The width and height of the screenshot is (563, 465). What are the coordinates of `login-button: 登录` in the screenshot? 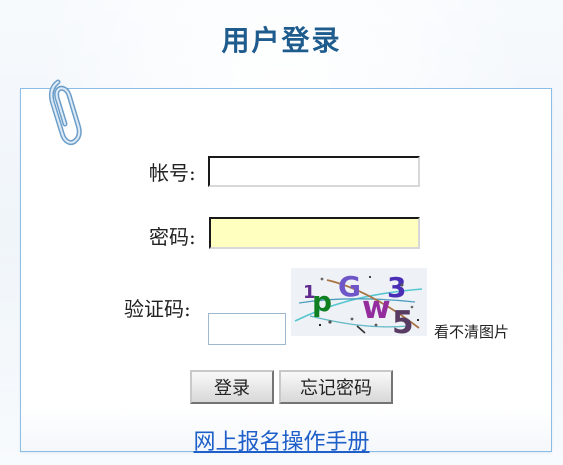 It's located at (232, 387).